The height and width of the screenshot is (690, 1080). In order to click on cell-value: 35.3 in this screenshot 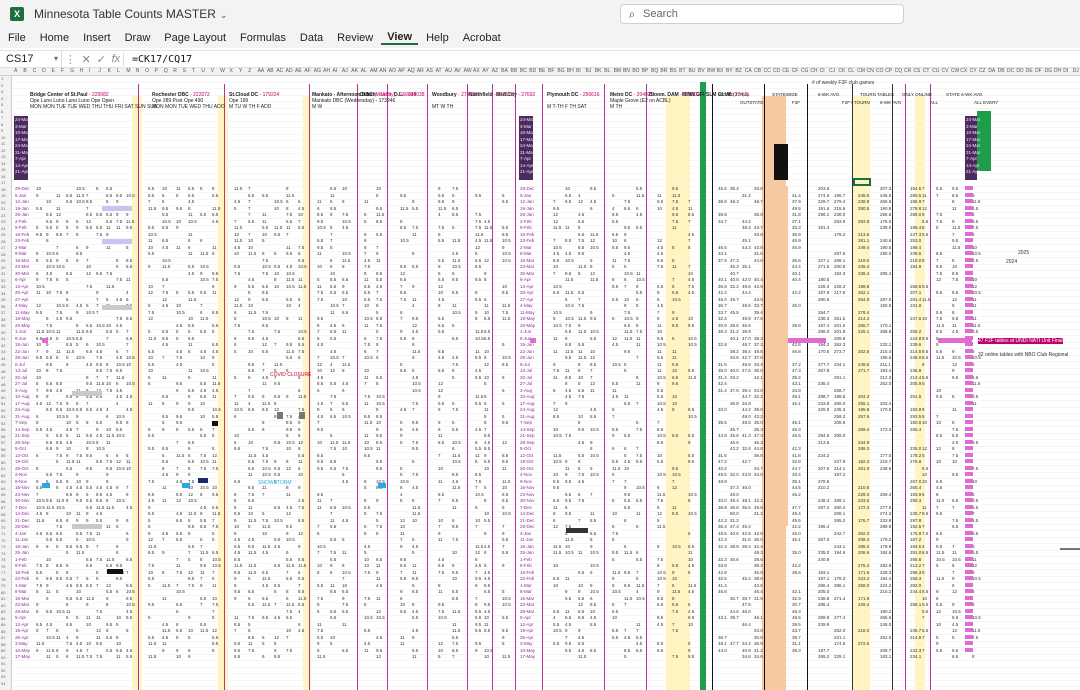, I will do `click(758, 429)`.